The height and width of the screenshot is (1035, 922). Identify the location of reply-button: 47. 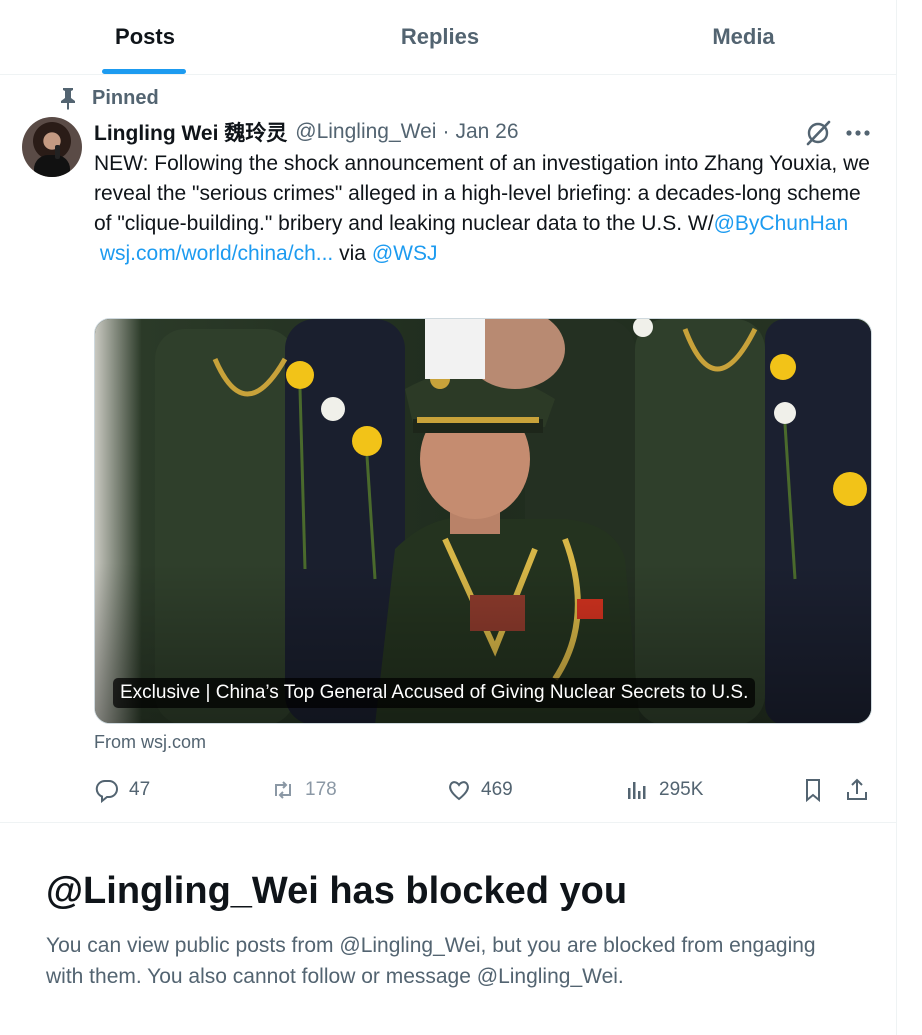
(122, 790).